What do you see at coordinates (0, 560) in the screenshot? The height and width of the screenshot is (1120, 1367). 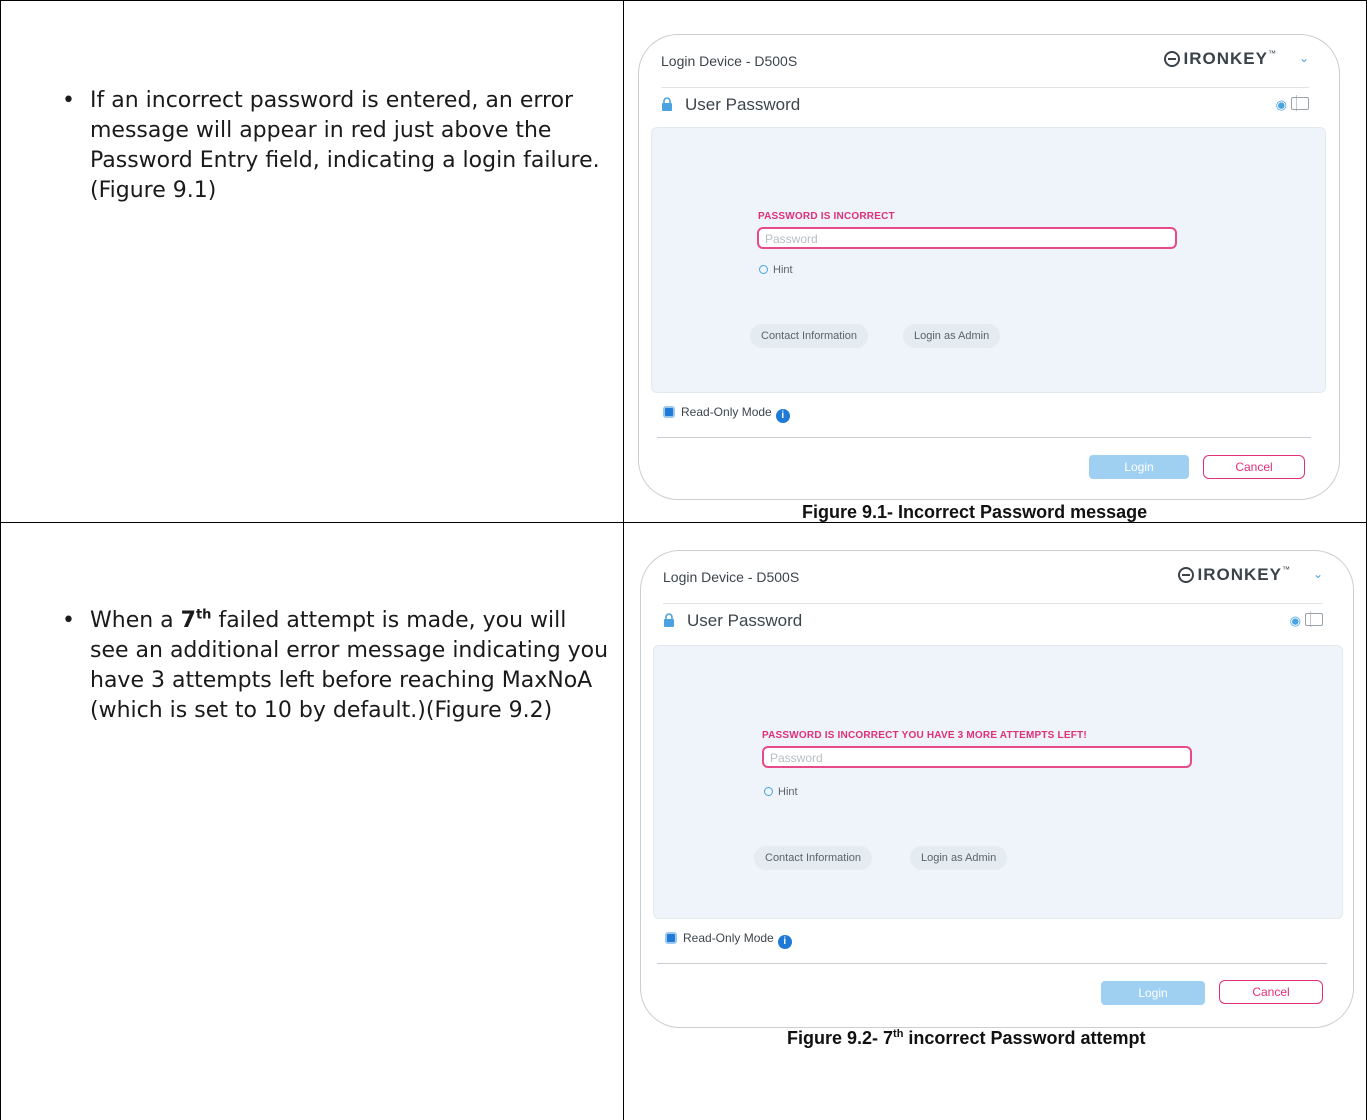 I see `table-border-left` at bounding box center [0, 560].